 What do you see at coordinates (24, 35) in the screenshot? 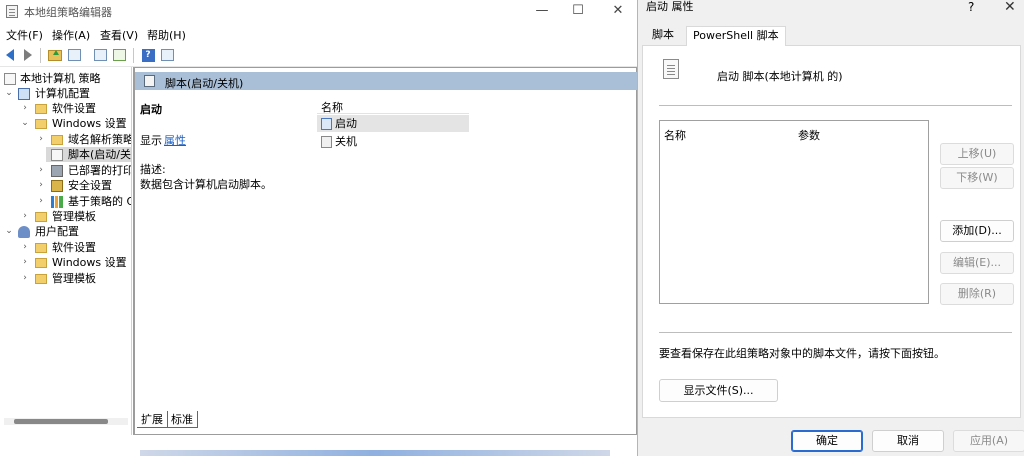
I see `menu-file: 文件(F)` at bounding box center [24, 35].